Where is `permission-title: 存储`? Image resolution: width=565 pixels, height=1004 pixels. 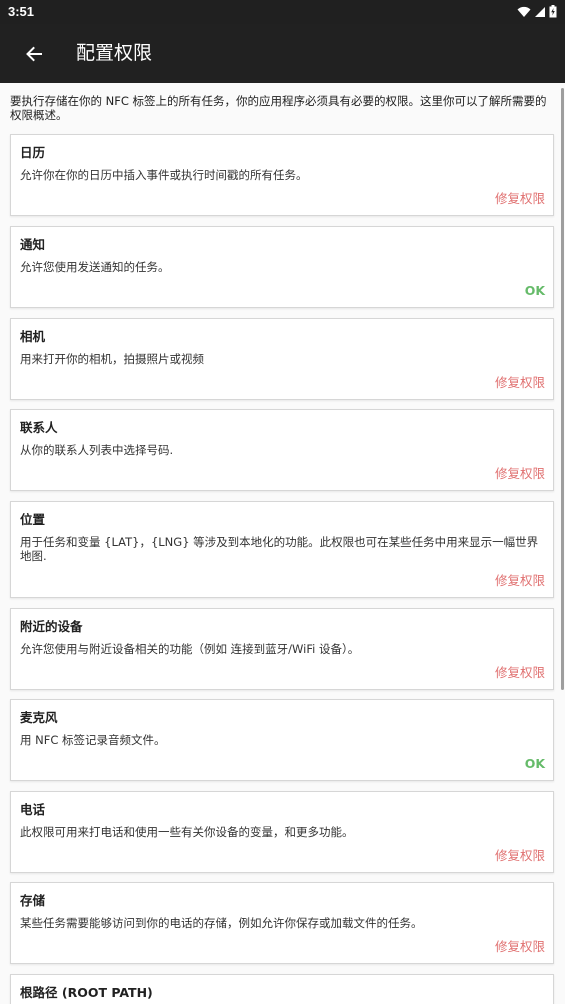 permission-title: 存储 is located at coordinates (33, 900).